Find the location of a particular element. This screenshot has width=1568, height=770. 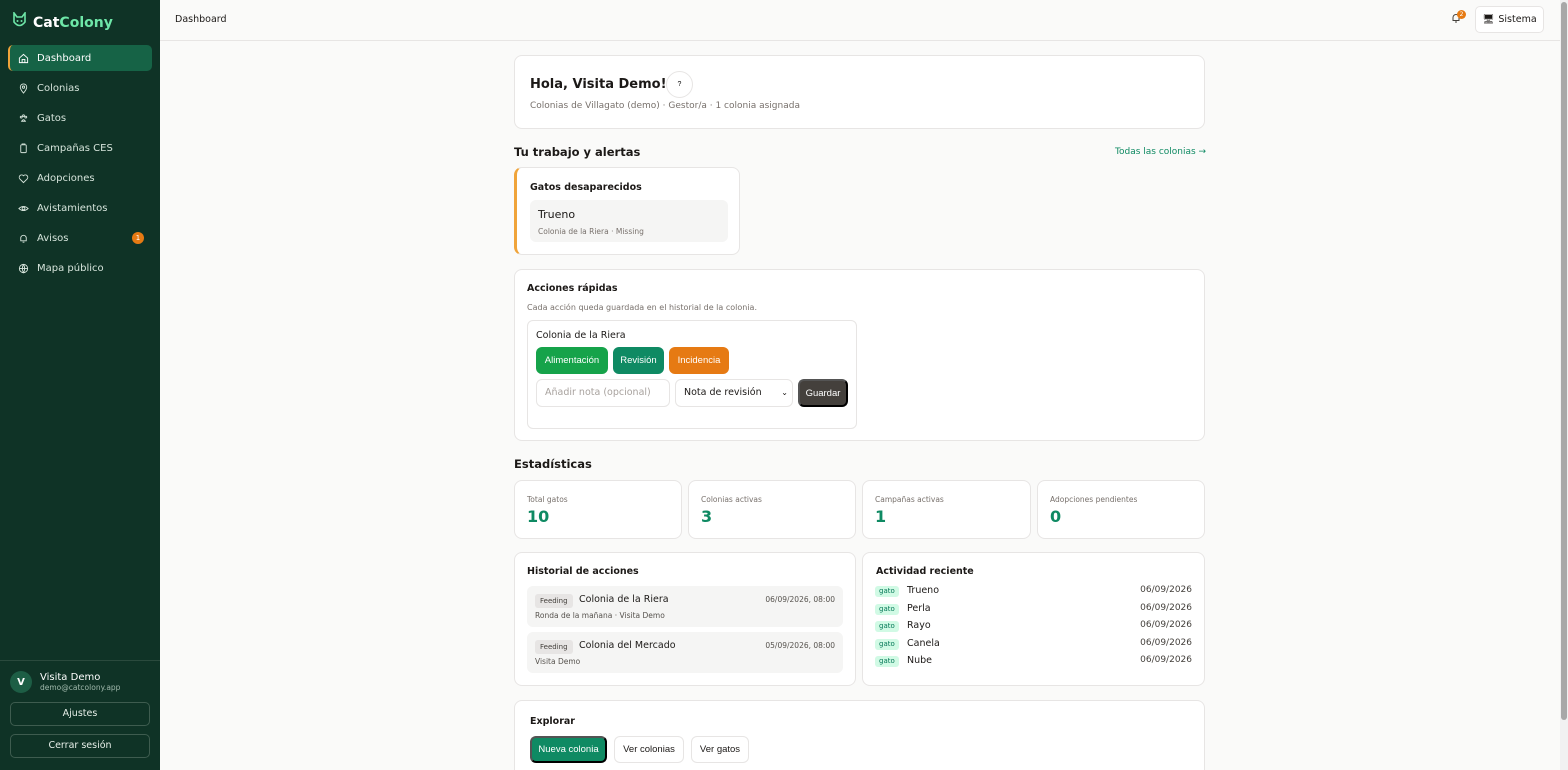

stat-value: 1 is located at coordinates (881, 516).